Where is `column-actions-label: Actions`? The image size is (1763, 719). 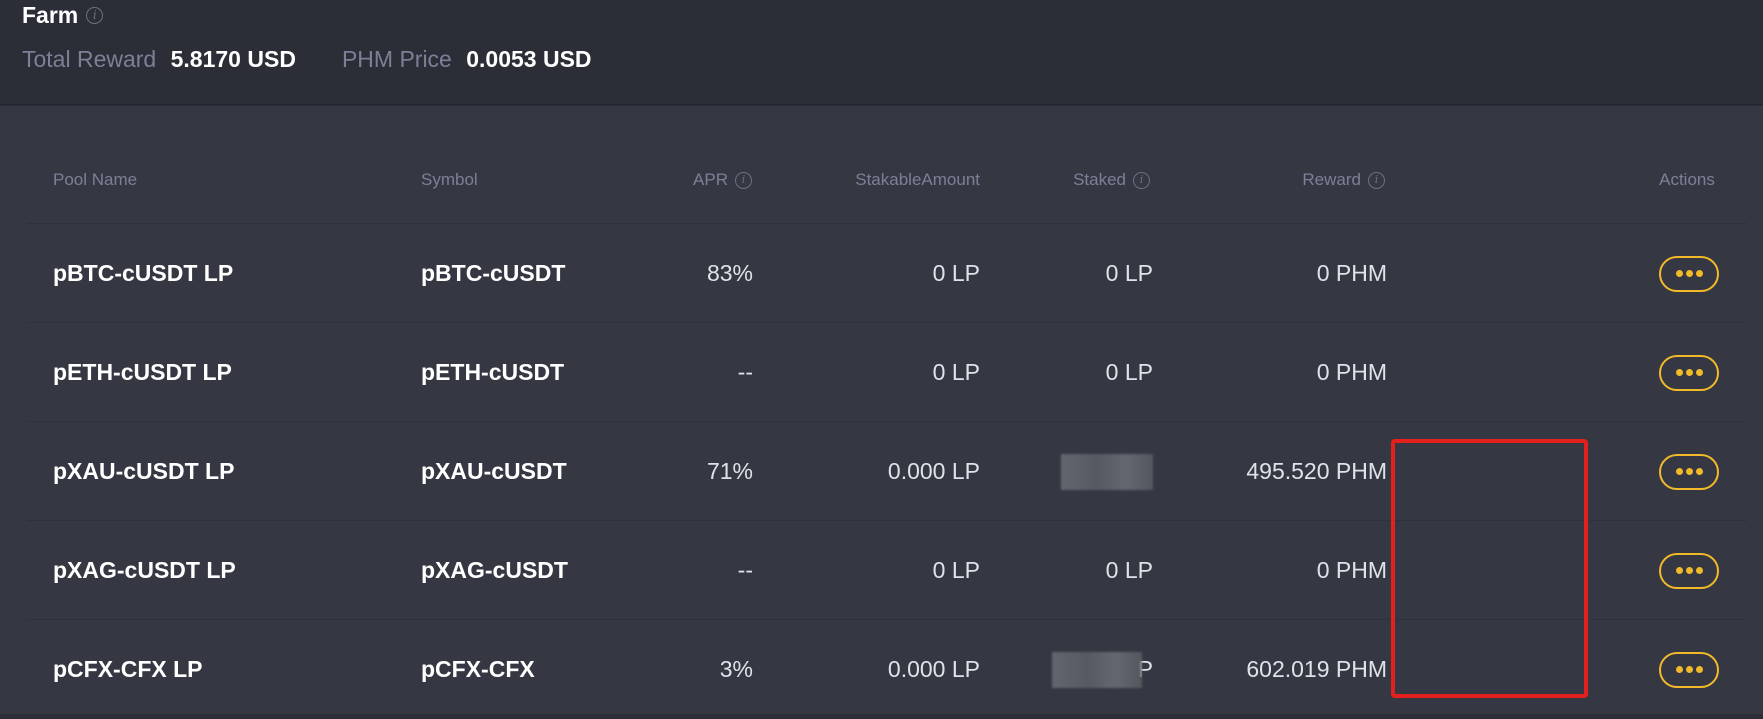 column-actions-label: Actions is located at coordinates (1687, 179).